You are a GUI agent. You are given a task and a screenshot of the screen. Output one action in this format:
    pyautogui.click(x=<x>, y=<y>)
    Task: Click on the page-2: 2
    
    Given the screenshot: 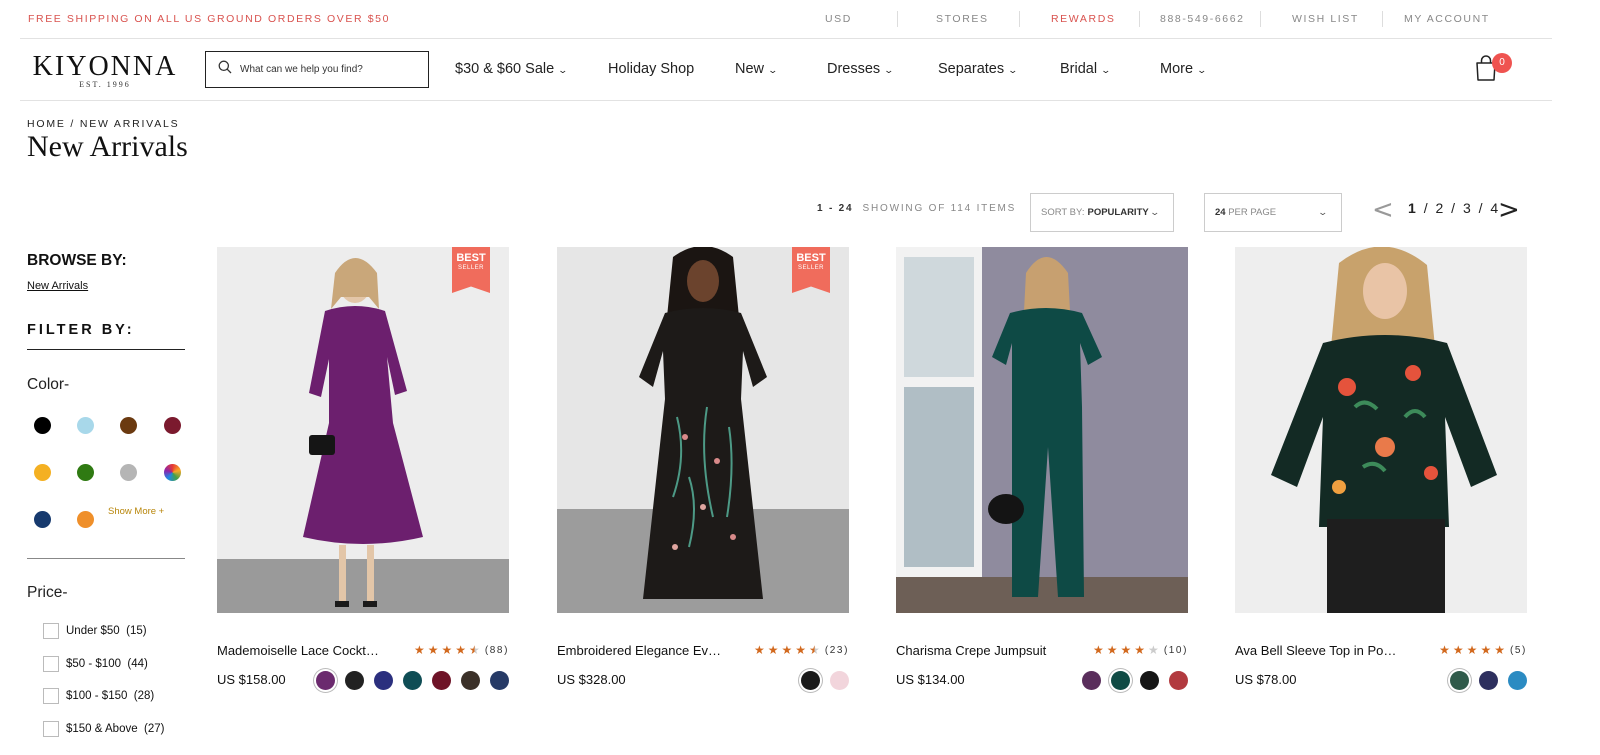 What is the action you would take?
    pyautogui.click(x=1439, y=208)
    